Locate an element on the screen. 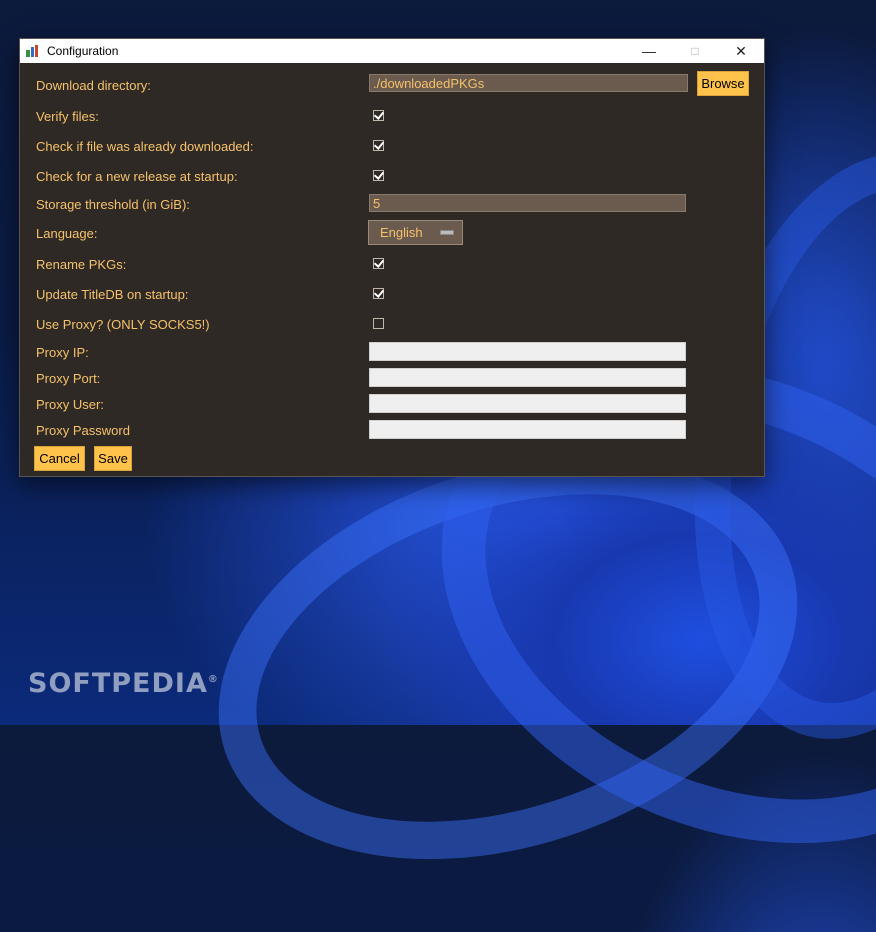 Image resolution: width=876 pixels, height=932 pixels. language-select: English is located at coordinates (415, 232).